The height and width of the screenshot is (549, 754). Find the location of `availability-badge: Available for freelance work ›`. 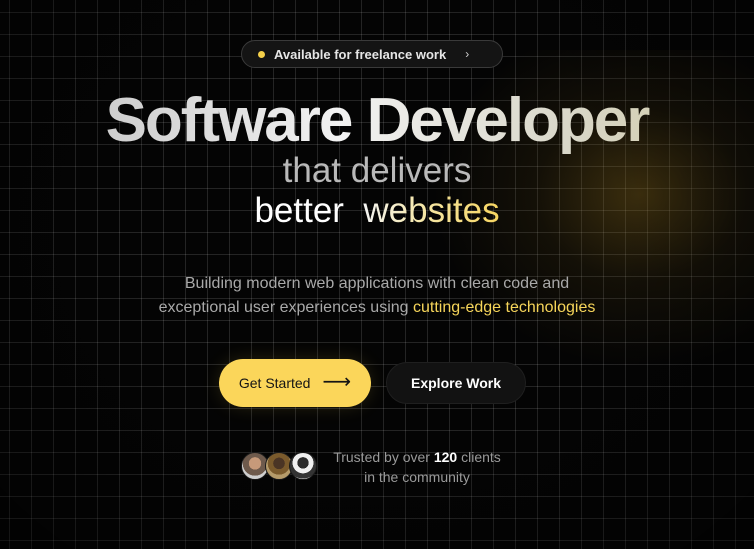

availability-badge: Available for freelance work › is located at coordinates (372, 54).